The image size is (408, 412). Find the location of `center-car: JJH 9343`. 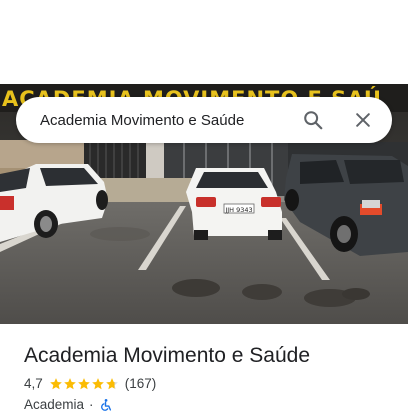

center-car: JJH 9343 is located at coordinates (234, 204).